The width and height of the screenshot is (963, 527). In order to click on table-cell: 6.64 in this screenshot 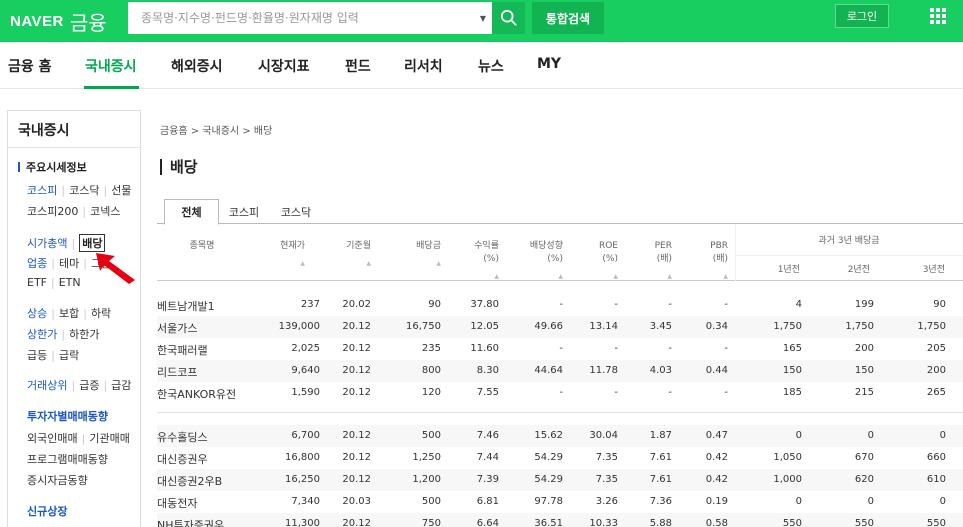, I will do `click(487, 522)`.